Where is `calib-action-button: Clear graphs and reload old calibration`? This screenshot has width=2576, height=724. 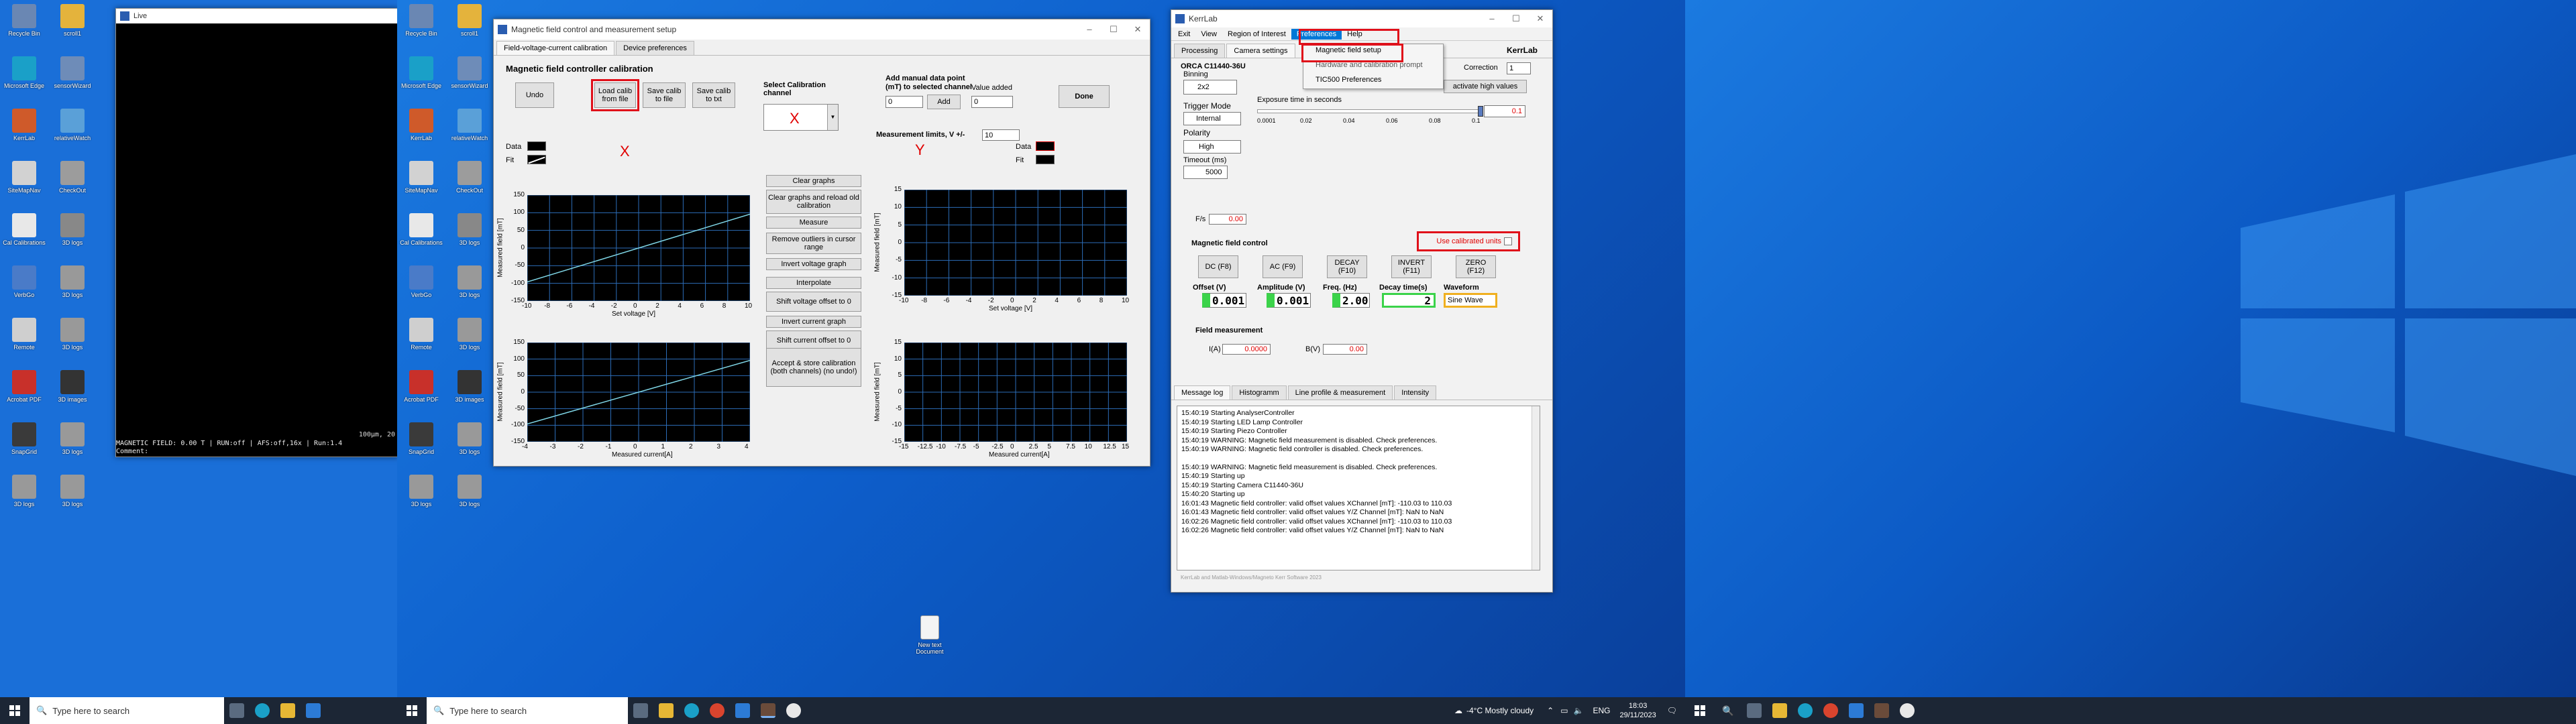 calib-action-button: Clear graphs and reload old calibration is located at coordinates (813, 202).